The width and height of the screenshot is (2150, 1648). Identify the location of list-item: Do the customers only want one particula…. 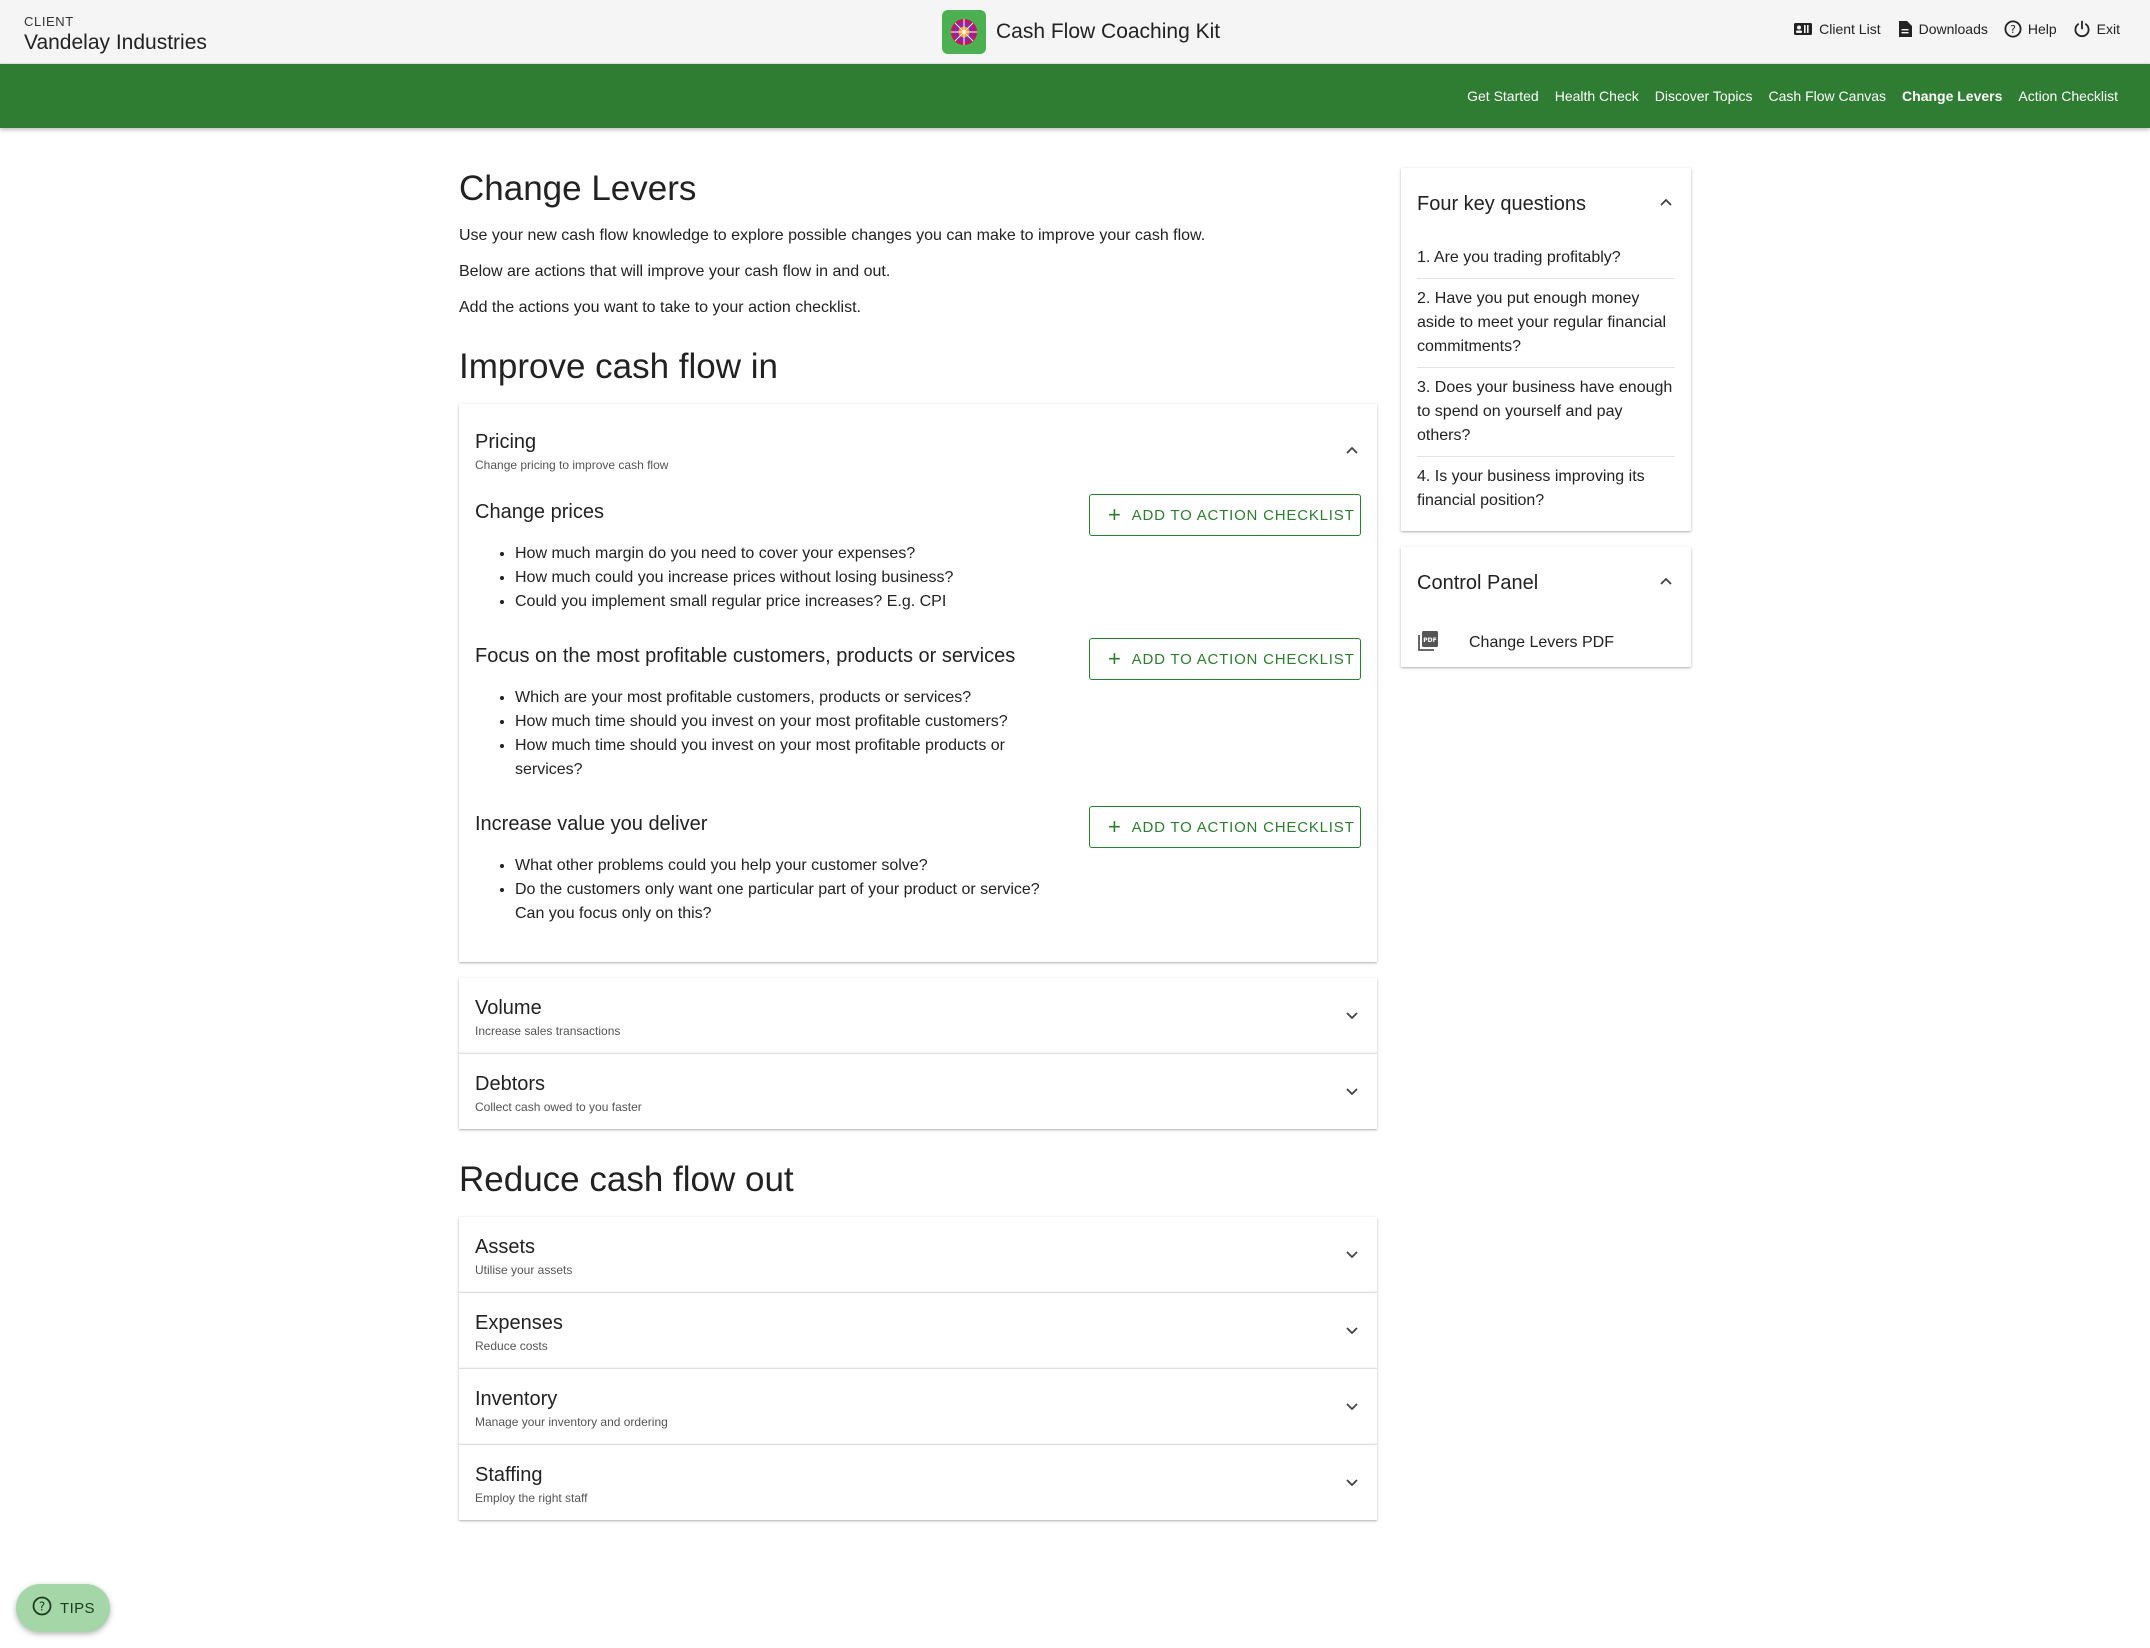
(780, 902).